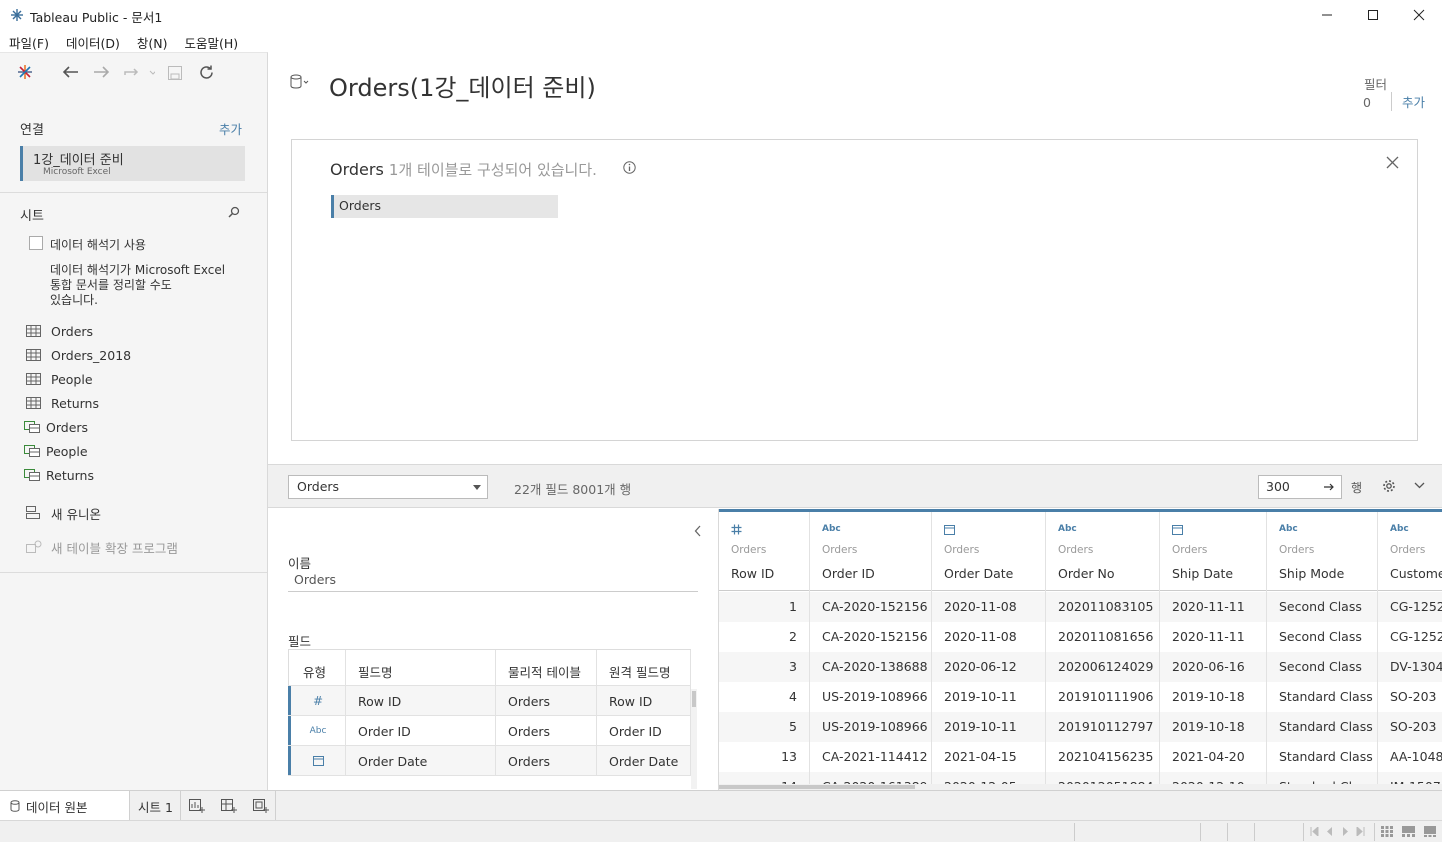 The width and height of the screenshot is (1442, 842). Describe the element at coordinates (229, 806) in the screenshot. I see `new-dashboard-icon` at that location.